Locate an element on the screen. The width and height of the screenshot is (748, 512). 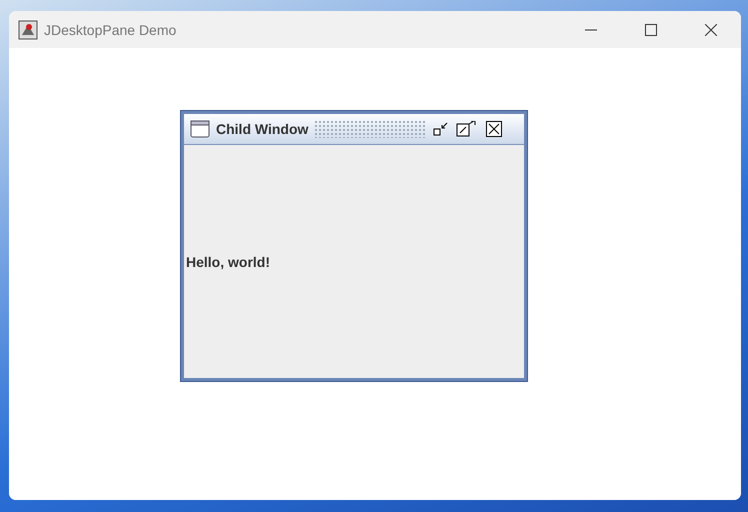
iconify-button is located at coordinates (441, 129).